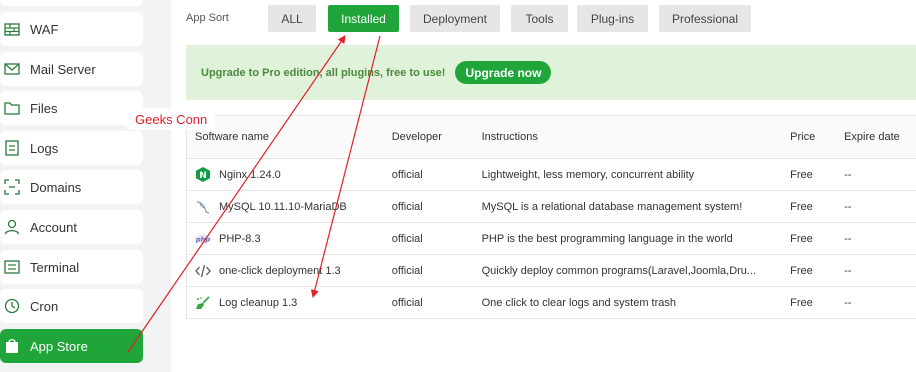 Image resolution: width=916 pixels, height=372 pixels. I want to click on tab-plug-ins: Plug-ins, so click(612, 18).